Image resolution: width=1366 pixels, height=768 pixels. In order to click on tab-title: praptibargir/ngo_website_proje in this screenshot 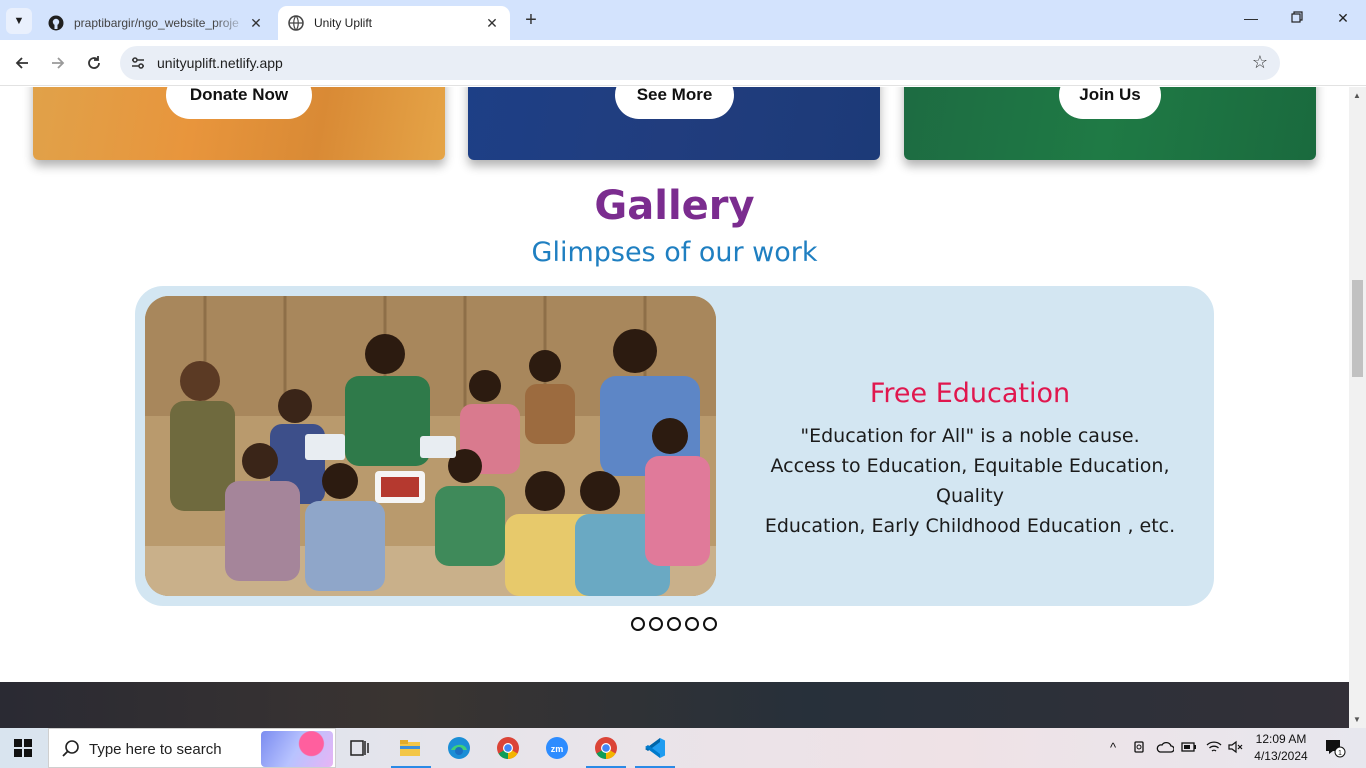, I will do `click(156, 23)`.